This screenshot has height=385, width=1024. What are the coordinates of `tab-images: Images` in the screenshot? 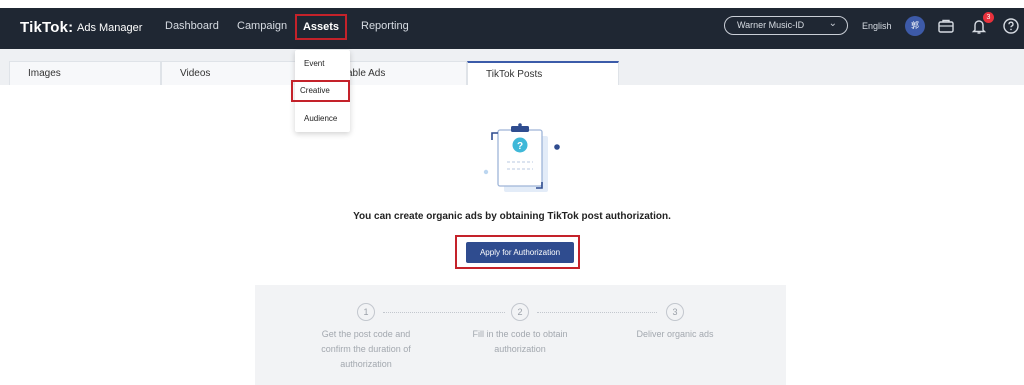 It's located at (85, 73).